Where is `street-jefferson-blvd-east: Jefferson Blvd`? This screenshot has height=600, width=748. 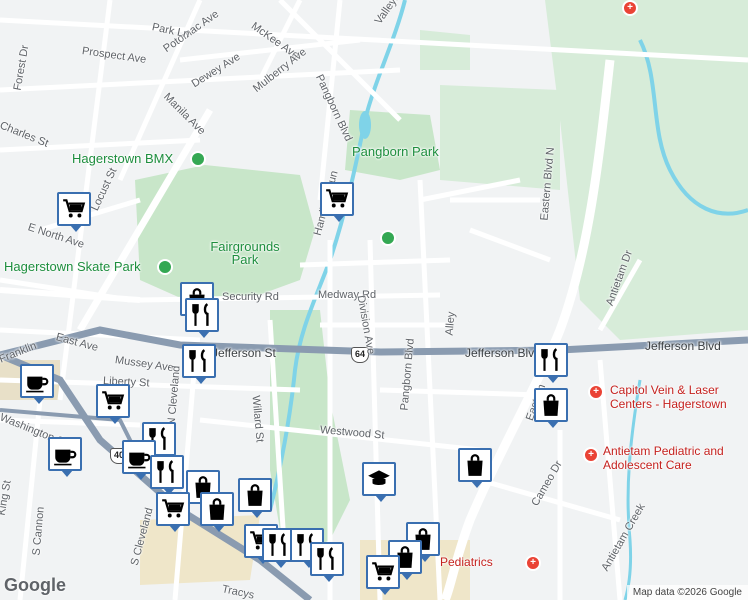 street-jefferson-blvd-east: Jefferson Blvd is located at coordinates (683, 346).